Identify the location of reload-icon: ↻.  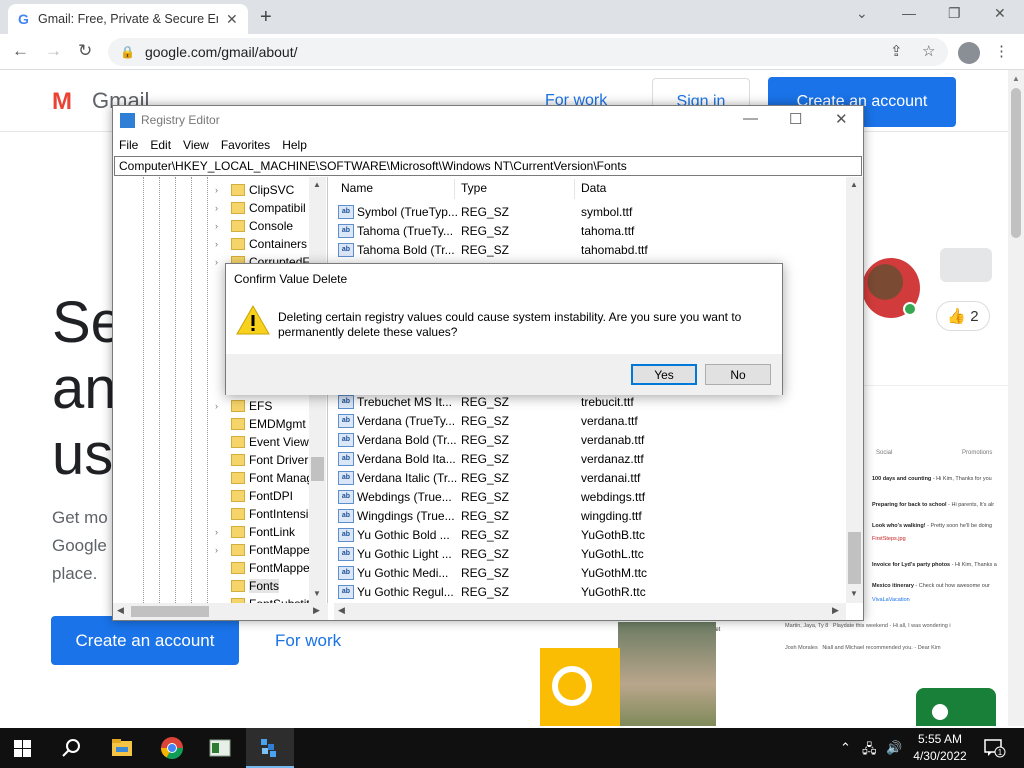
(85, 51).